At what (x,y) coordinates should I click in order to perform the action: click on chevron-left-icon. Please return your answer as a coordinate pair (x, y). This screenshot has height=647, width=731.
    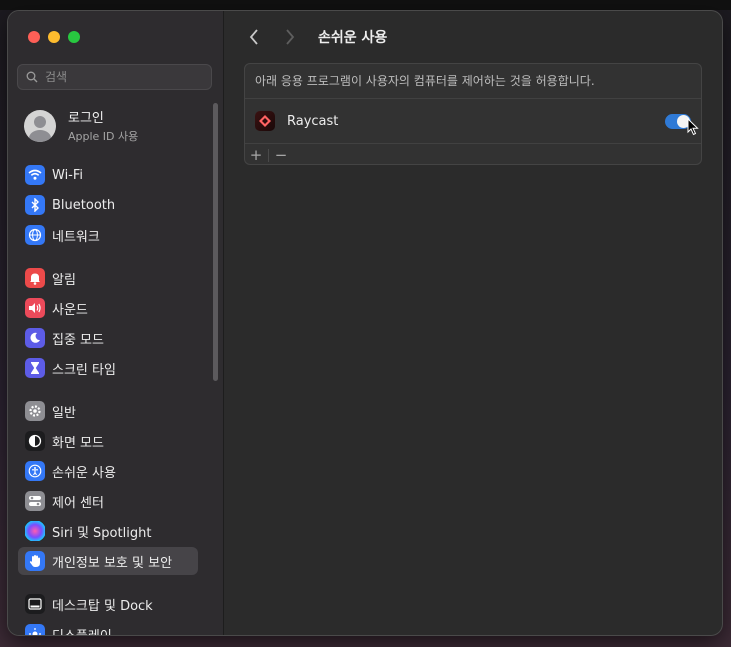
    Looking at the image, I should click on (253, 37).